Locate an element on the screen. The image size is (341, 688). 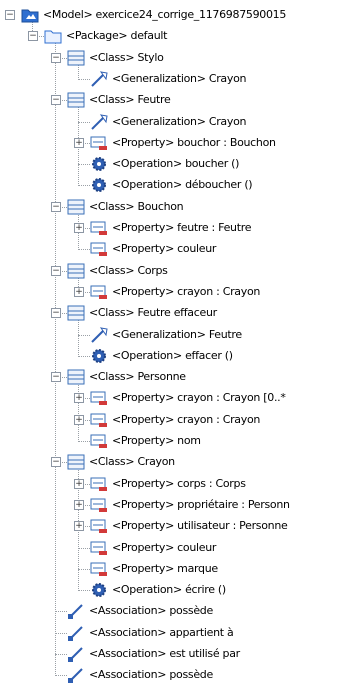
tree-node-class: − <Class> Feutre is located at coordinates (170, 100).